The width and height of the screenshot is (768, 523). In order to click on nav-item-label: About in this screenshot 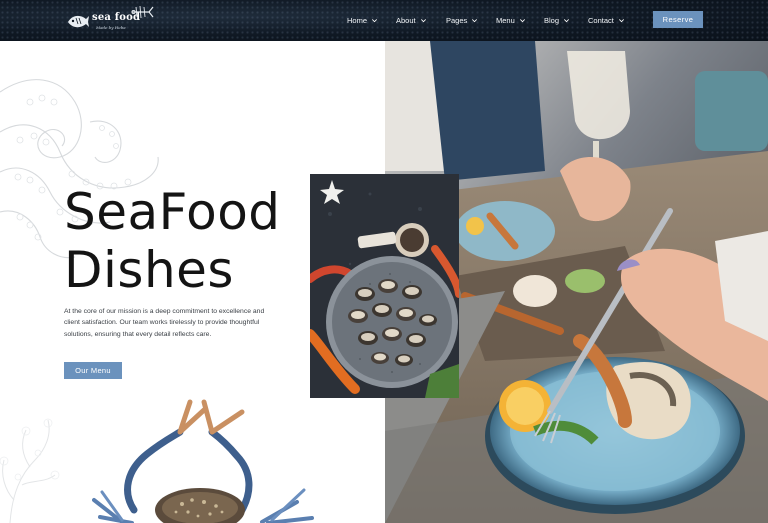, I will do `click(406, 20)`.